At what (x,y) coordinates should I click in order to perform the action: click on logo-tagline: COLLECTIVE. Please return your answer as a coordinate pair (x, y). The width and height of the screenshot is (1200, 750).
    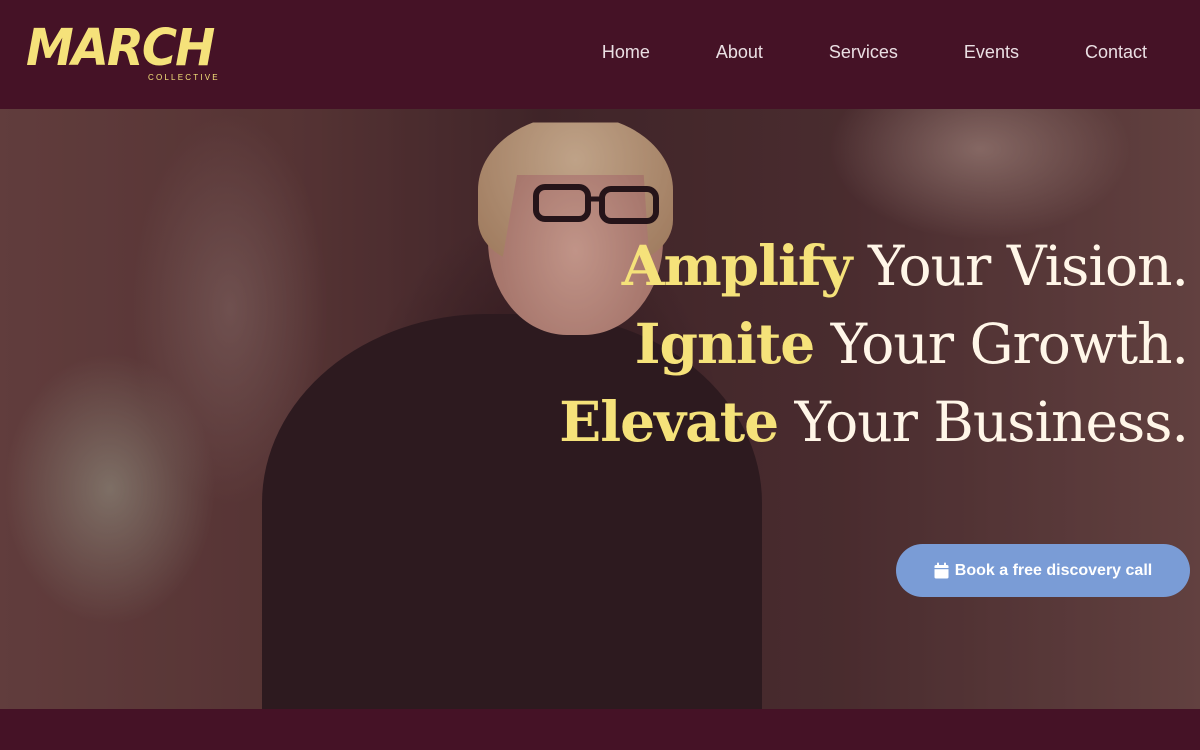
    Looking at the image, I should click on (184, 77).